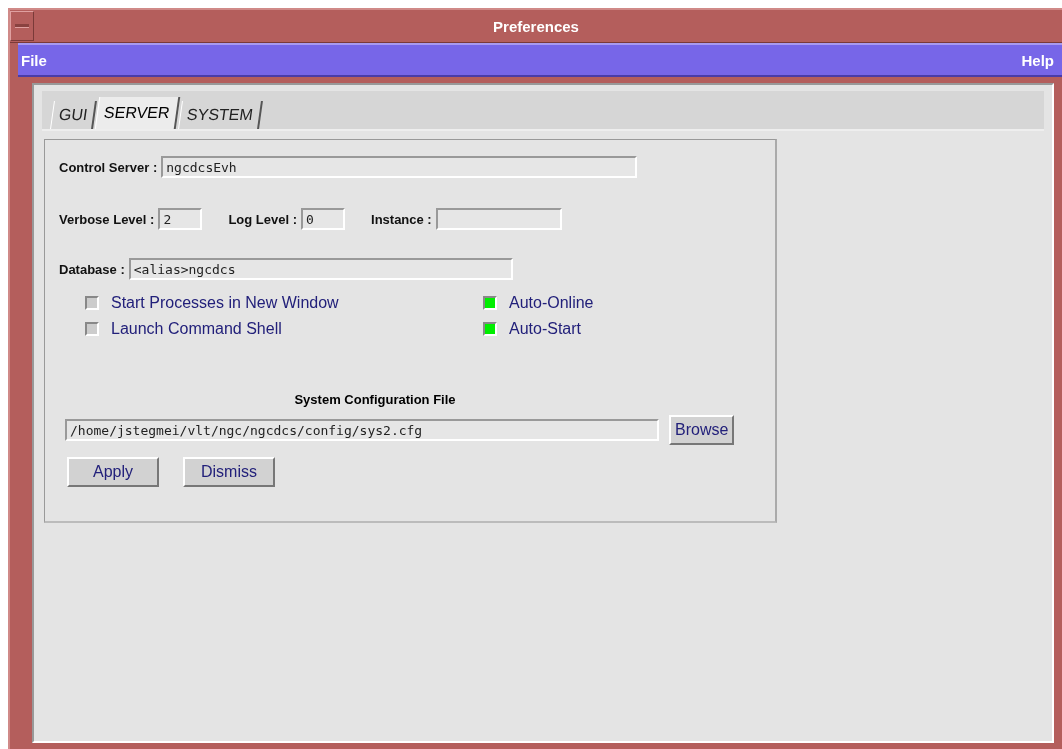 The width and height of the screenshot is (1062, 749). Describe the element at coordinates (229, 472) in the screenshot. I see `button: Dismiss` at that location.